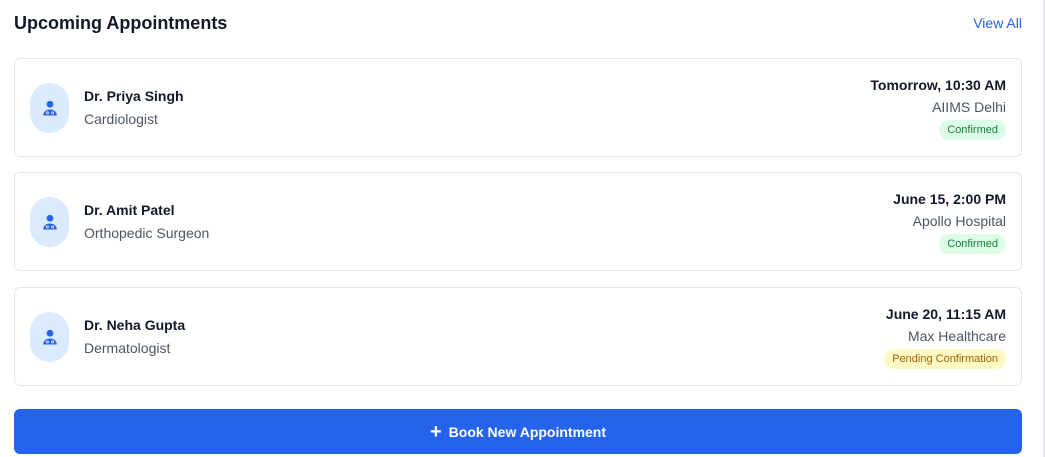  I want to click on doctor-name: Dr. Amit Patel, so click(129, 210).